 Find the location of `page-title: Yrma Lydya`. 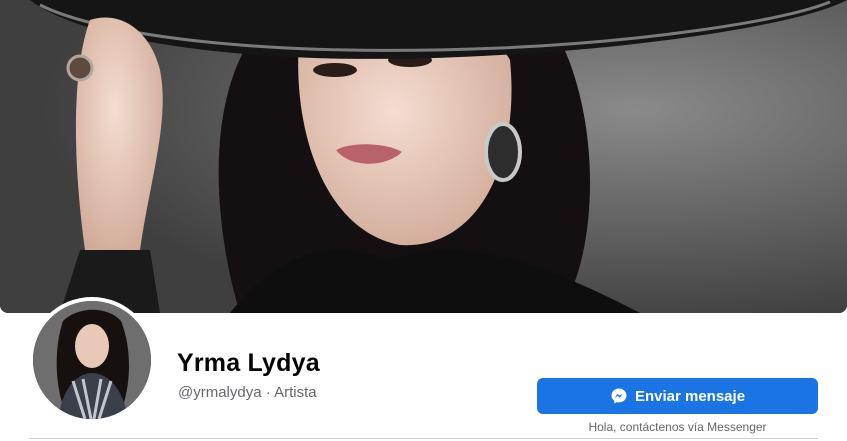

page-title: Yrma Lydya is located at coordinates (248, 363).